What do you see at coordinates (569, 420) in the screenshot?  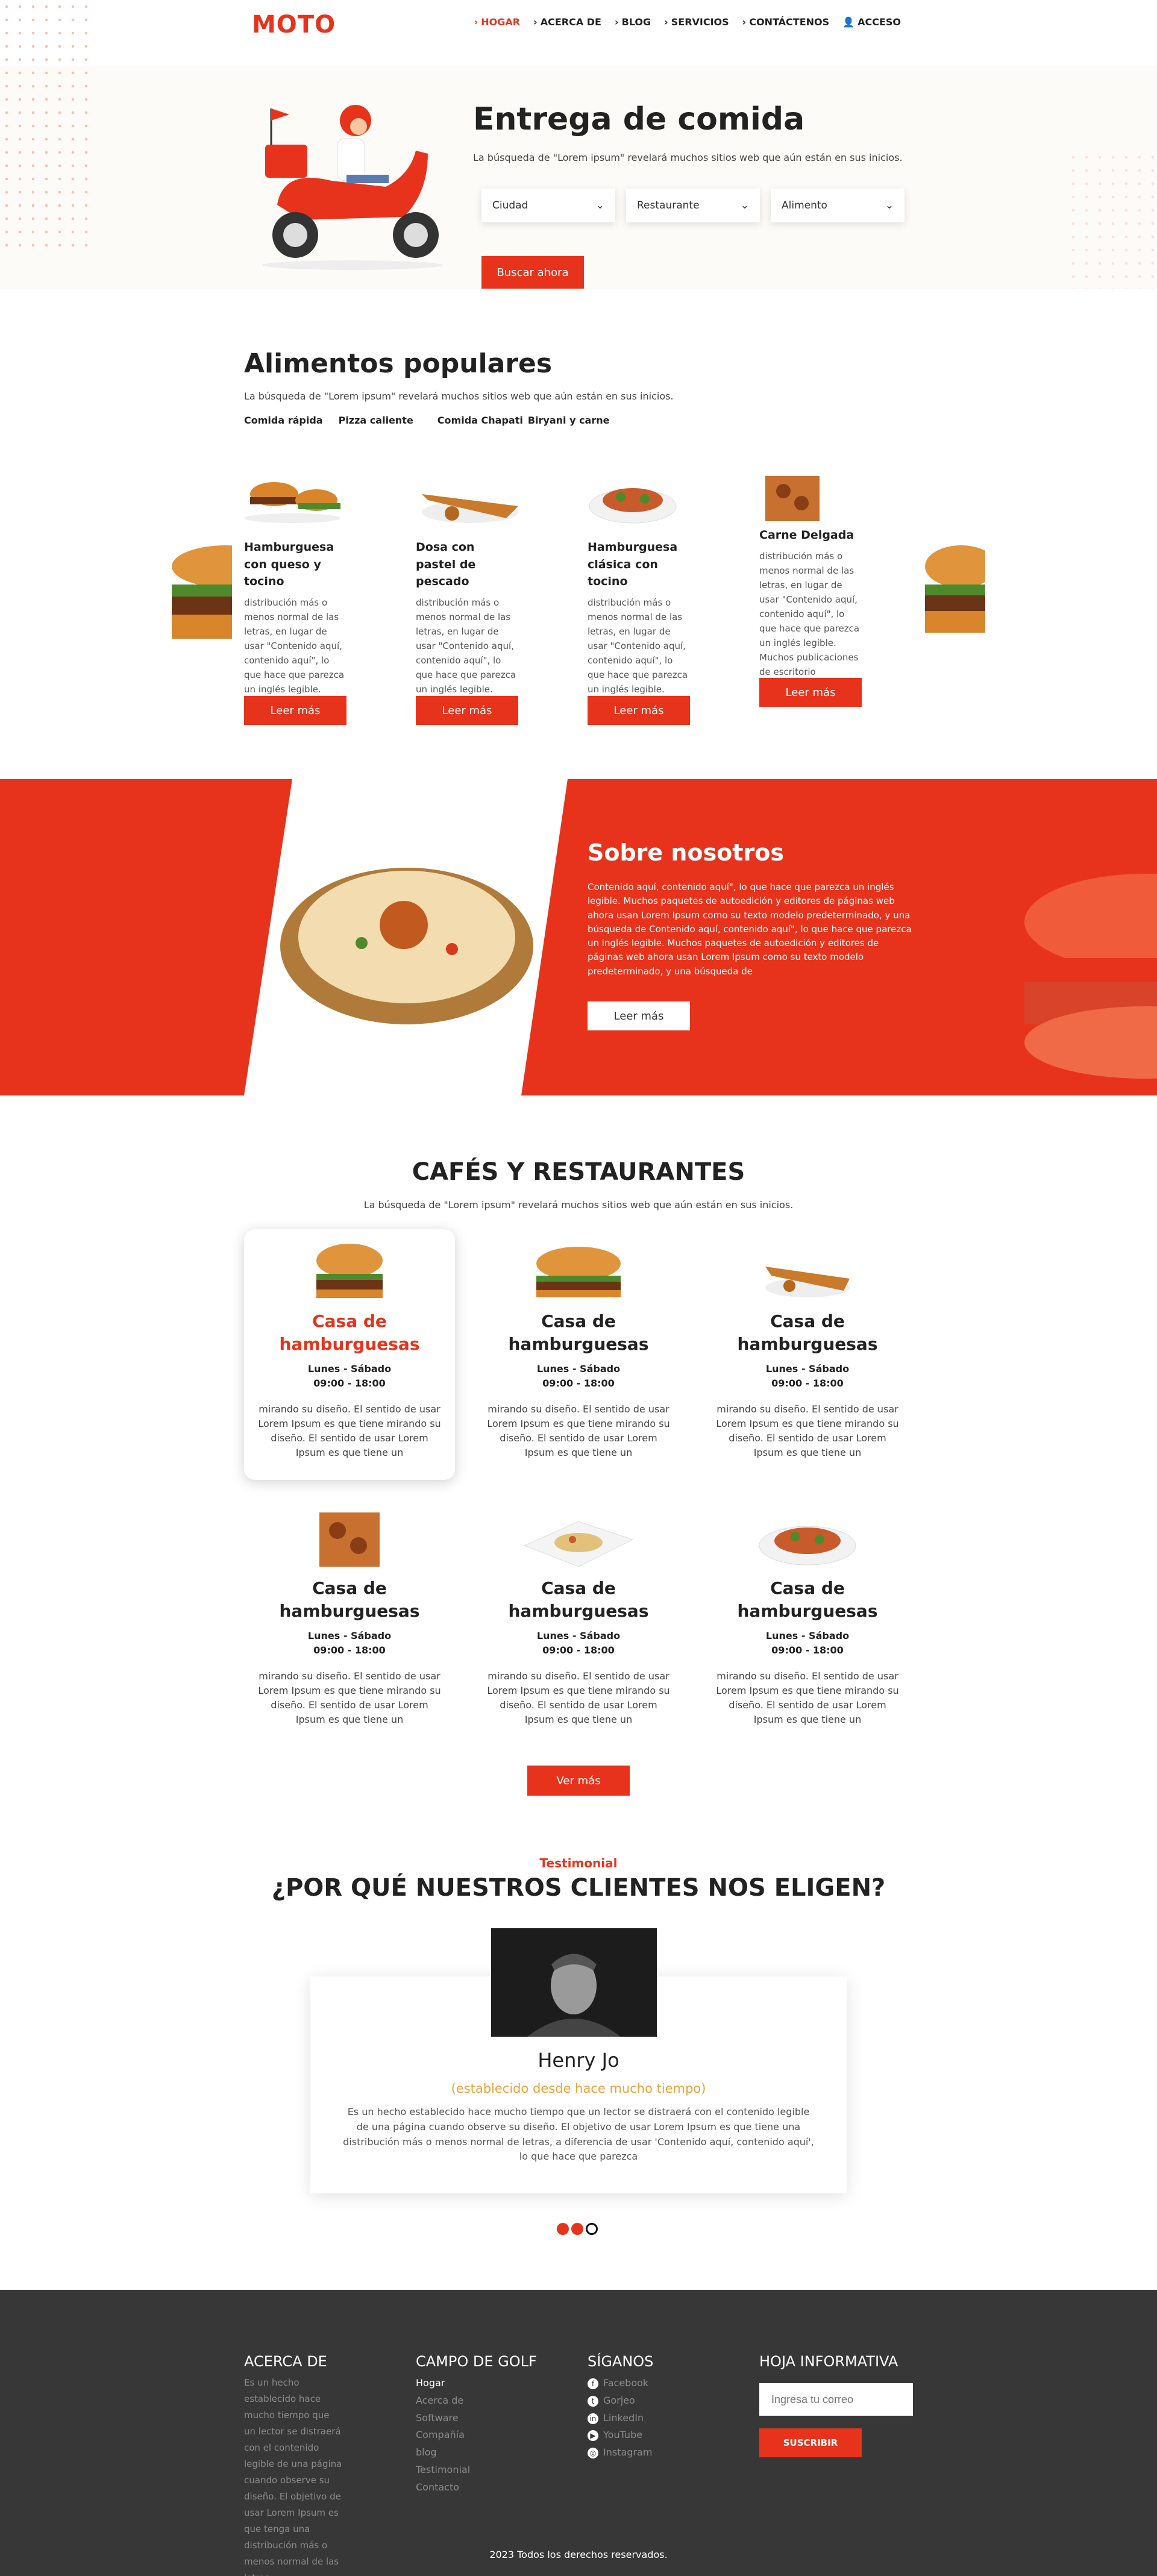 I see `tab-biryani-carne: Biryani y carne` at bounding box center [569, 420].